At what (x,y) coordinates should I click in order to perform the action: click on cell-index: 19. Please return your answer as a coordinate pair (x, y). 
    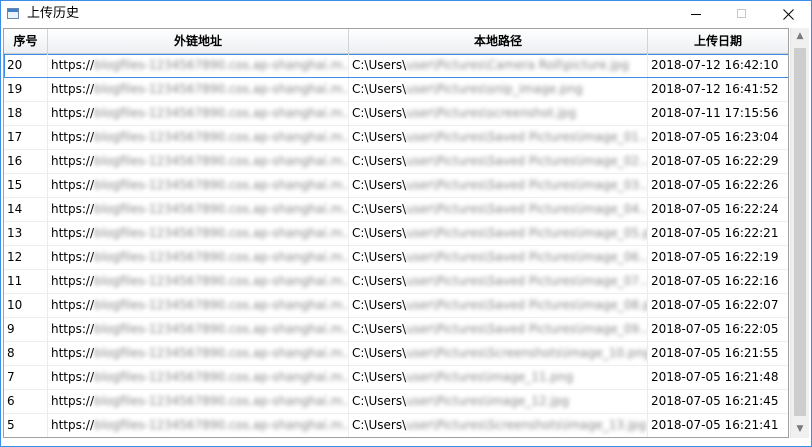
    Looking at the image, I should click on (26, 89).